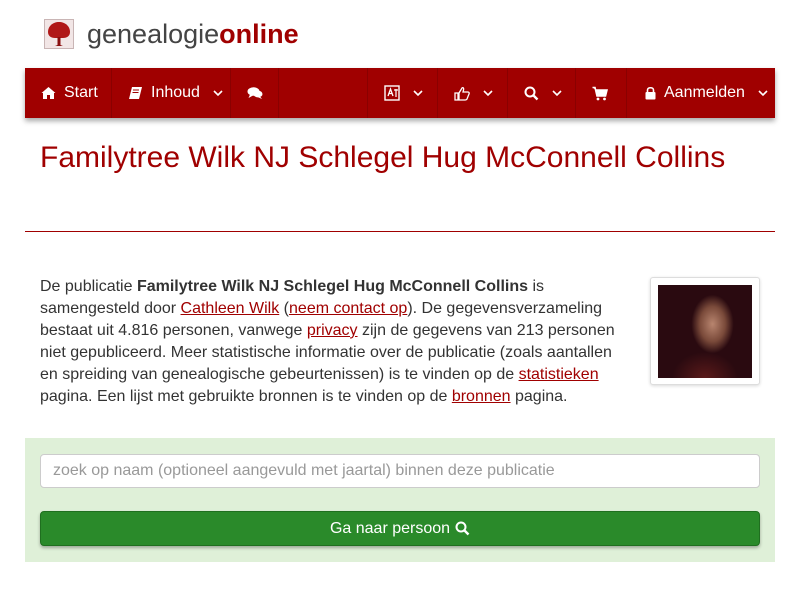 This screenshot has height=600, width=800. What do you see at coordinates (348, 308) in the screenshot?
I see `contact-link: neem contact op` at bounding box center [348, 308].